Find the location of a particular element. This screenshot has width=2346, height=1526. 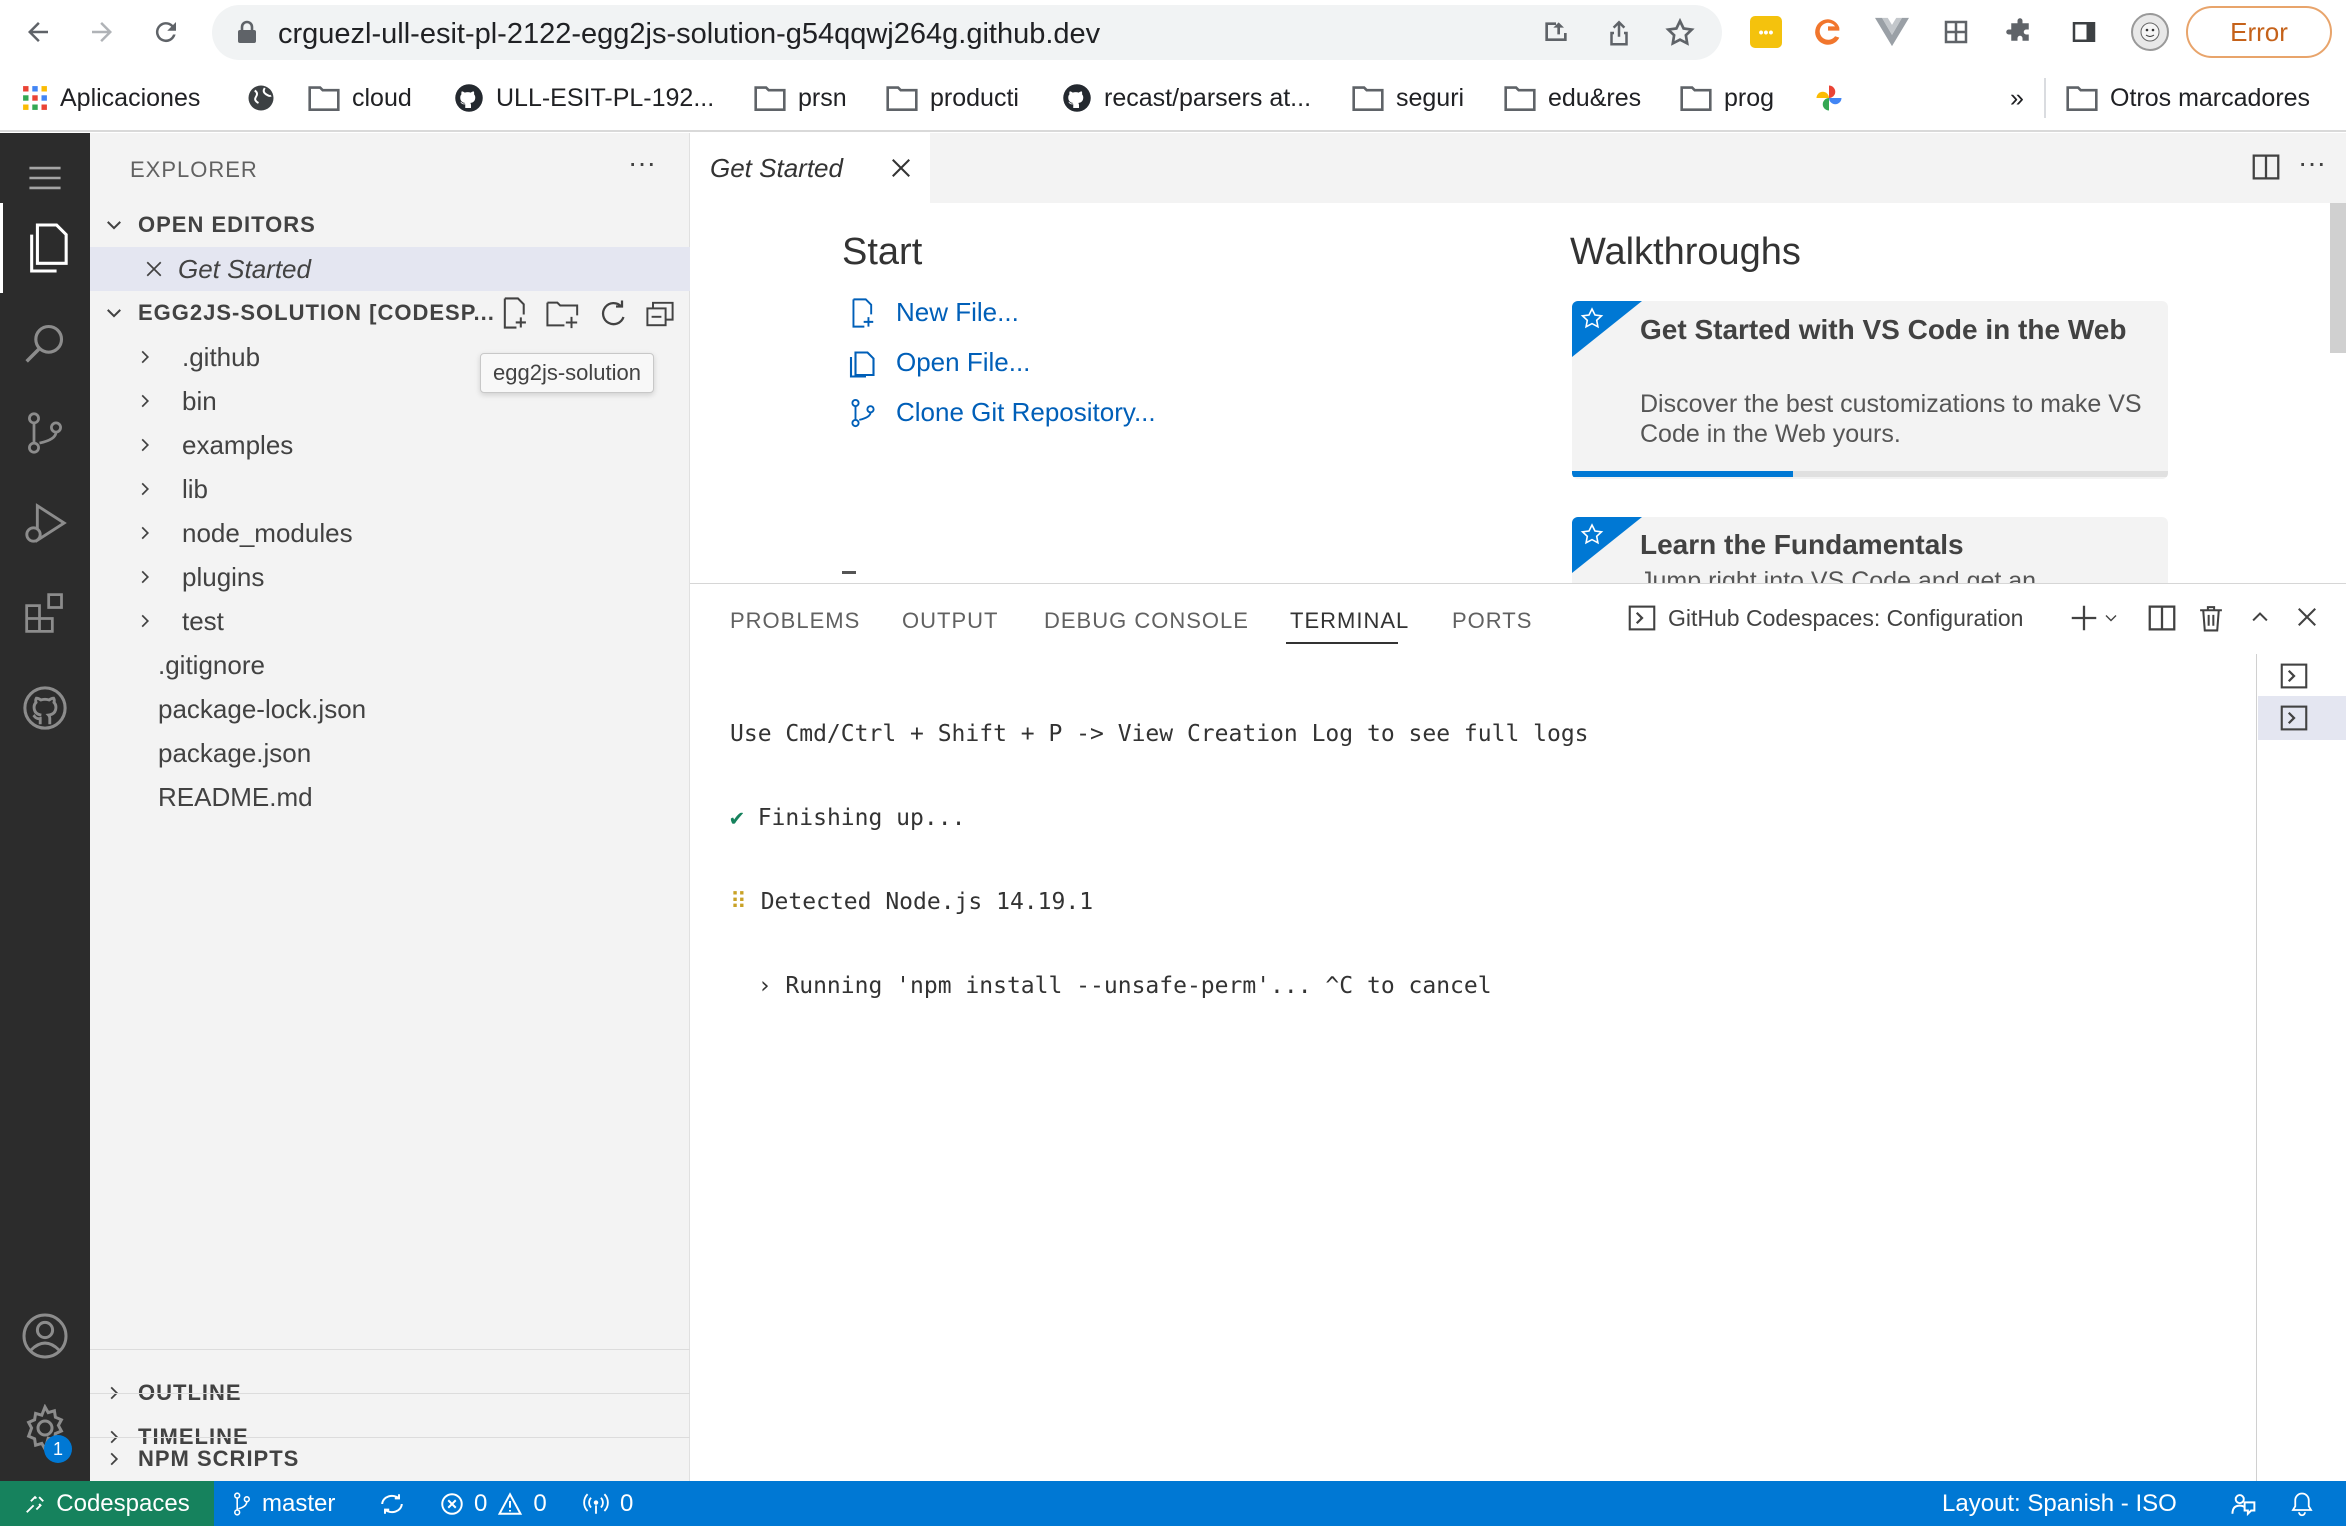

kill-terminal-button is located at coordinates (2211, 618).